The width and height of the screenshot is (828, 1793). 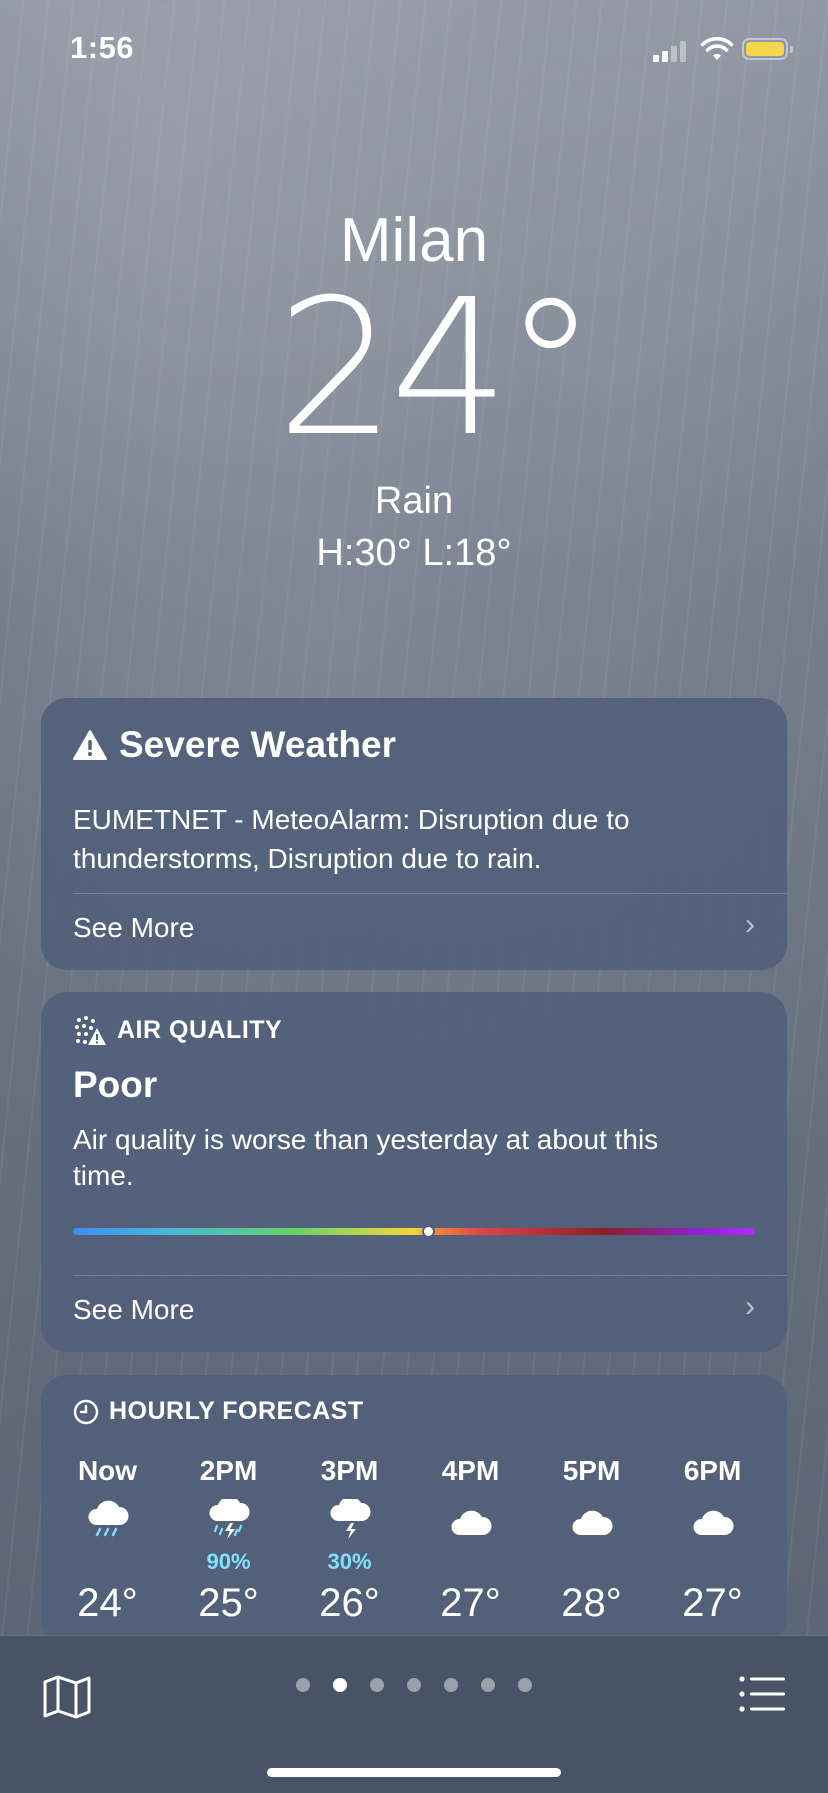 I want to click on hour-item: 6PM 27°, so click(x=712, y=1540).